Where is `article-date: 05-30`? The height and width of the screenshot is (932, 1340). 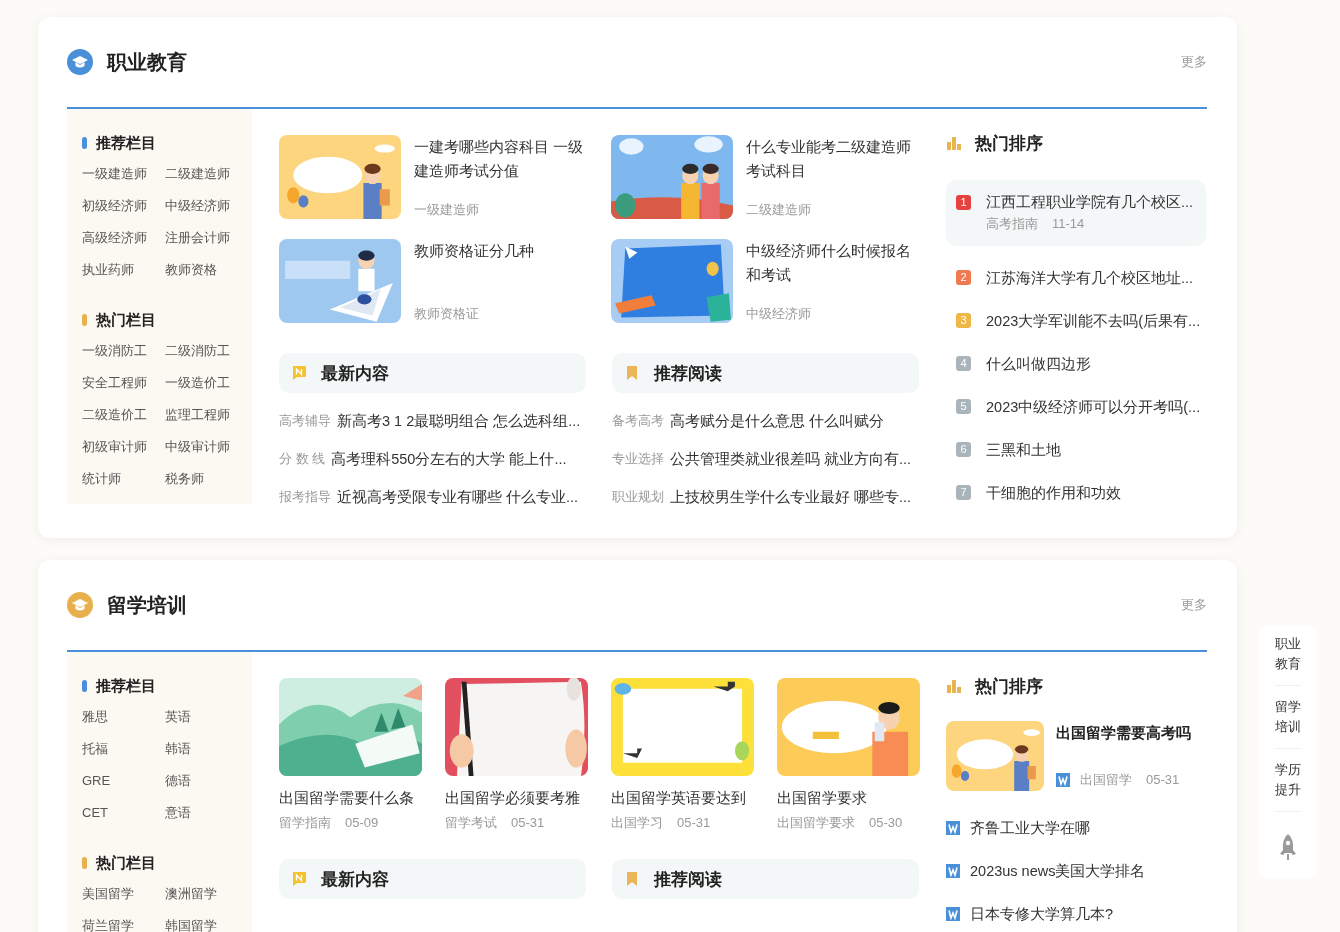
article-date: 05-30 is located at coordinates (886, 823).